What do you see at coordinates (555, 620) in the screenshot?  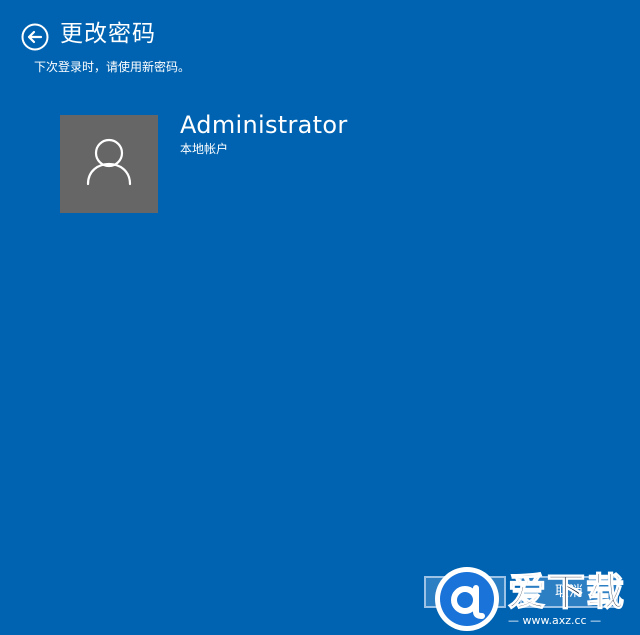 I see `watermark-url: — www.axz.cc —` at bounding box center [555, 620].